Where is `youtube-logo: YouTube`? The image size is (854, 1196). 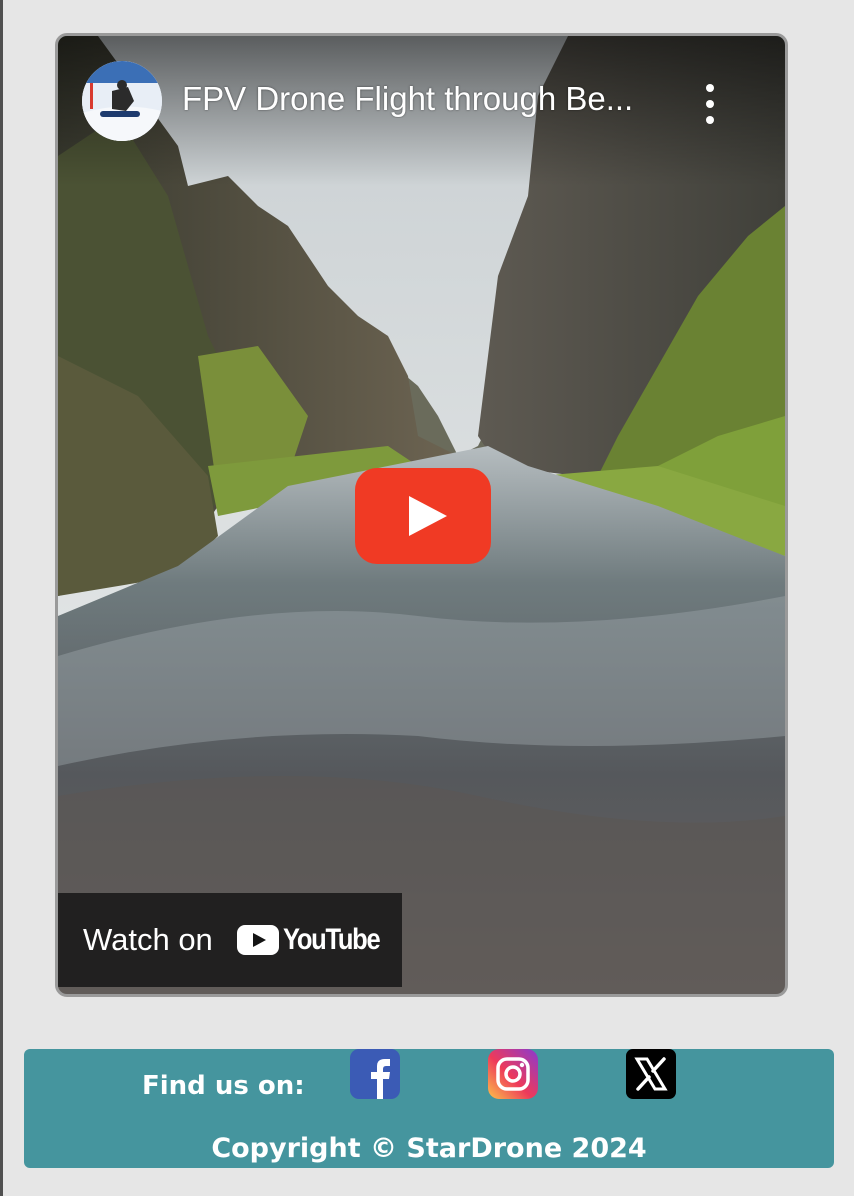 youtube-logo: YouTube is located at coordinates (316, 940).